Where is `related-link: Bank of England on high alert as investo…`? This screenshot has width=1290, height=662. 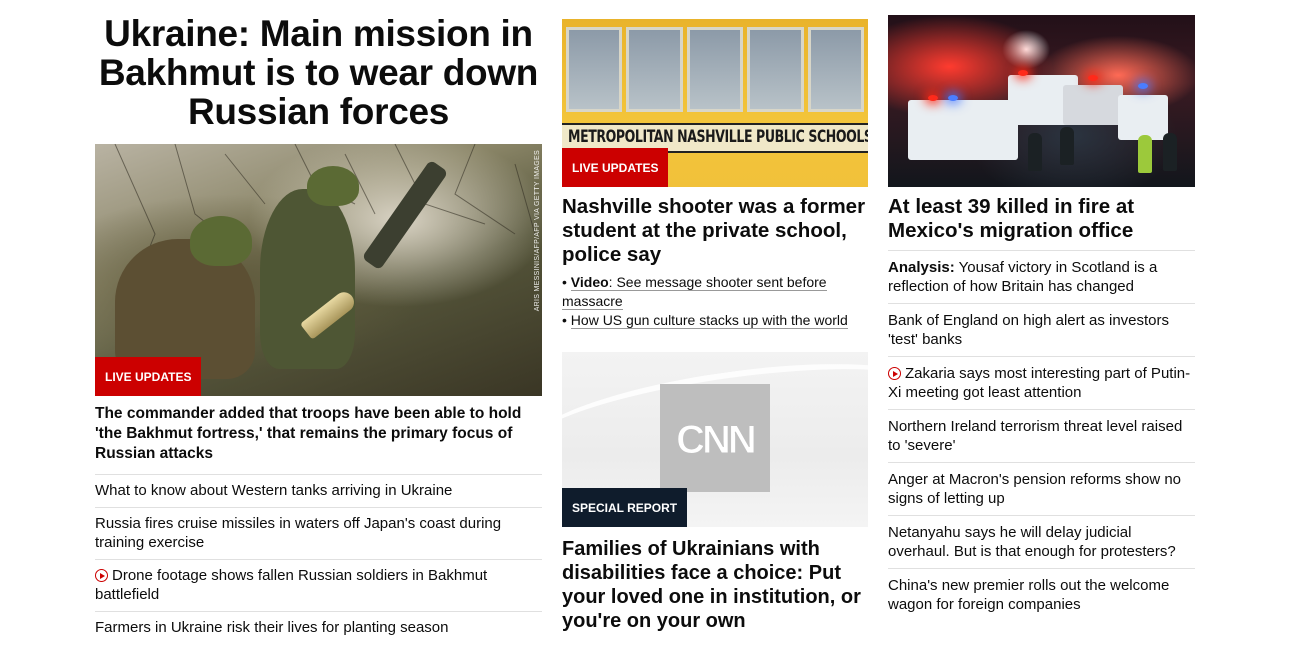
related-link: Bank of England on high alert as investo… is located at coordinates (1028, 330).